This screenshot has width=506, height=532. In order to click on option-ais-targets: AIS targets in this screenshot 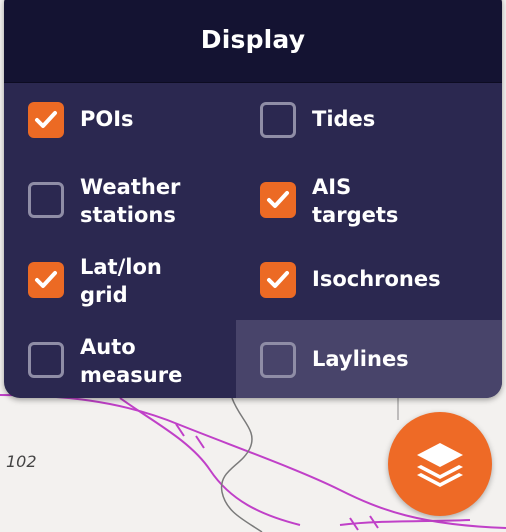, I will do `click(352, 200)`.